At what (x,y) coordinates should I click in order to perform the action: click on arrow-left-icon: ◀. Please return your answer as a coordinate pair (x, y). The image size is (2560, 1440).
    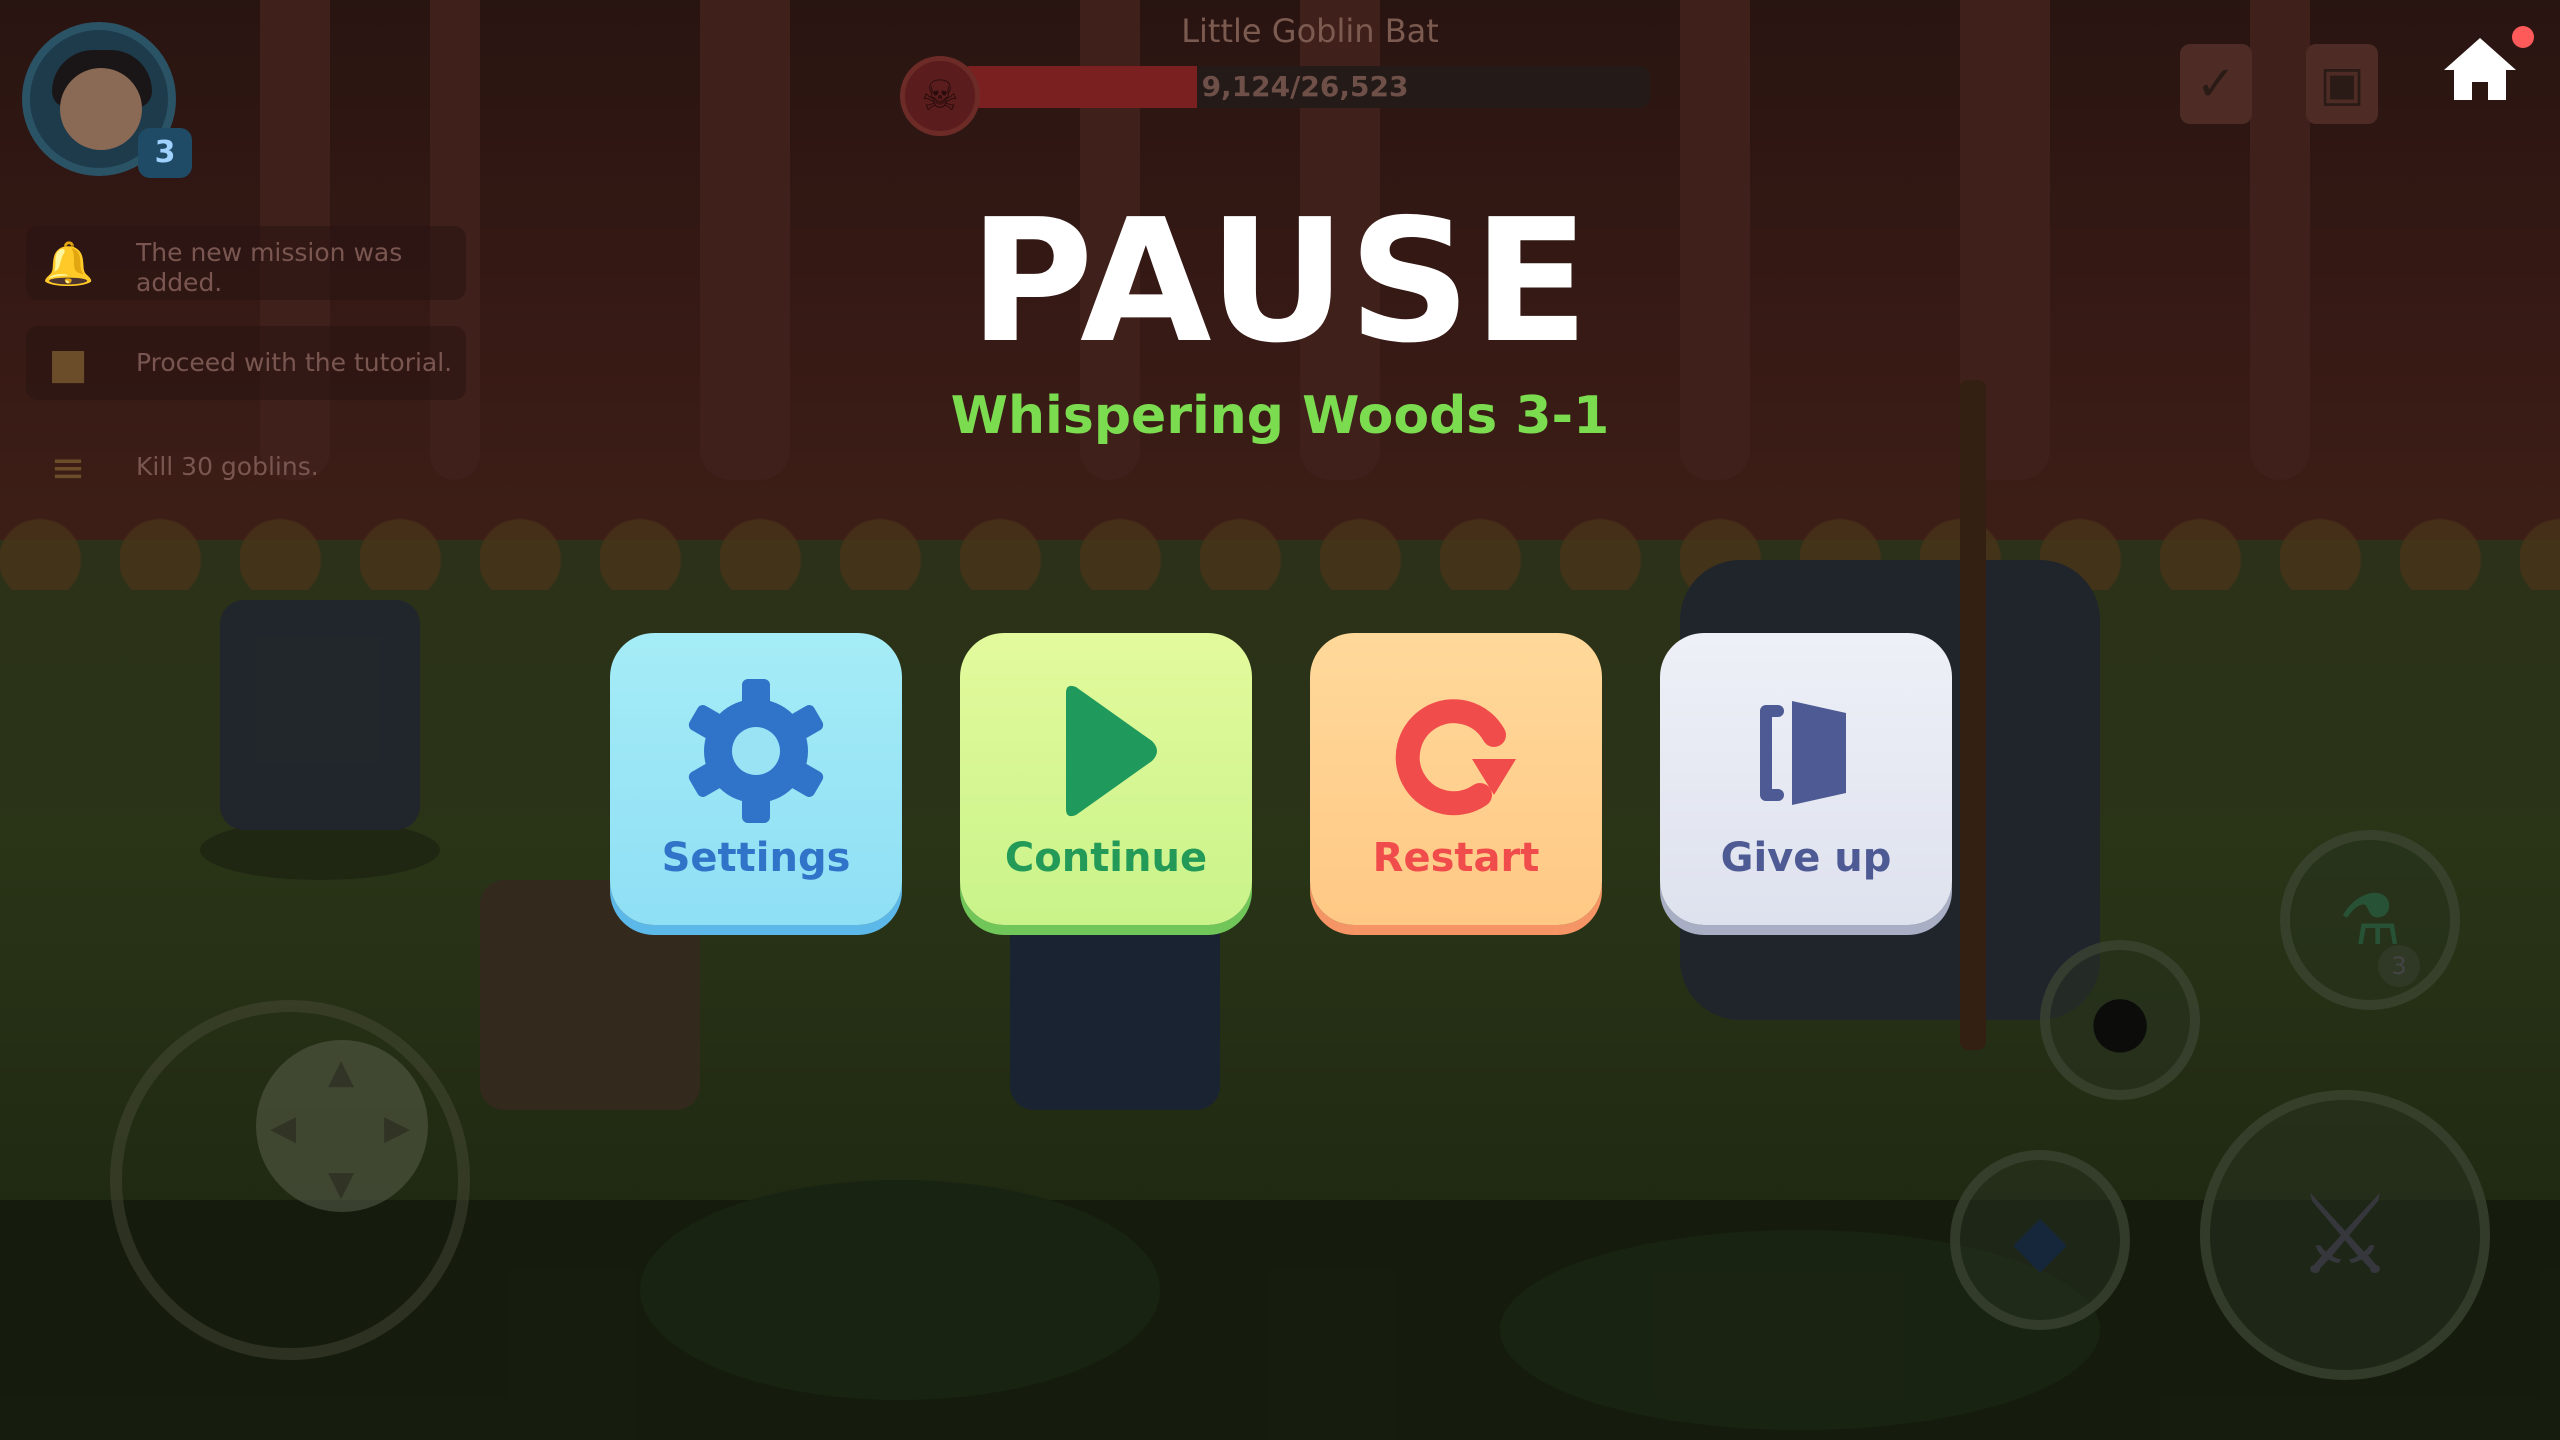
    Looking at the image, I should click on (283, 1128).